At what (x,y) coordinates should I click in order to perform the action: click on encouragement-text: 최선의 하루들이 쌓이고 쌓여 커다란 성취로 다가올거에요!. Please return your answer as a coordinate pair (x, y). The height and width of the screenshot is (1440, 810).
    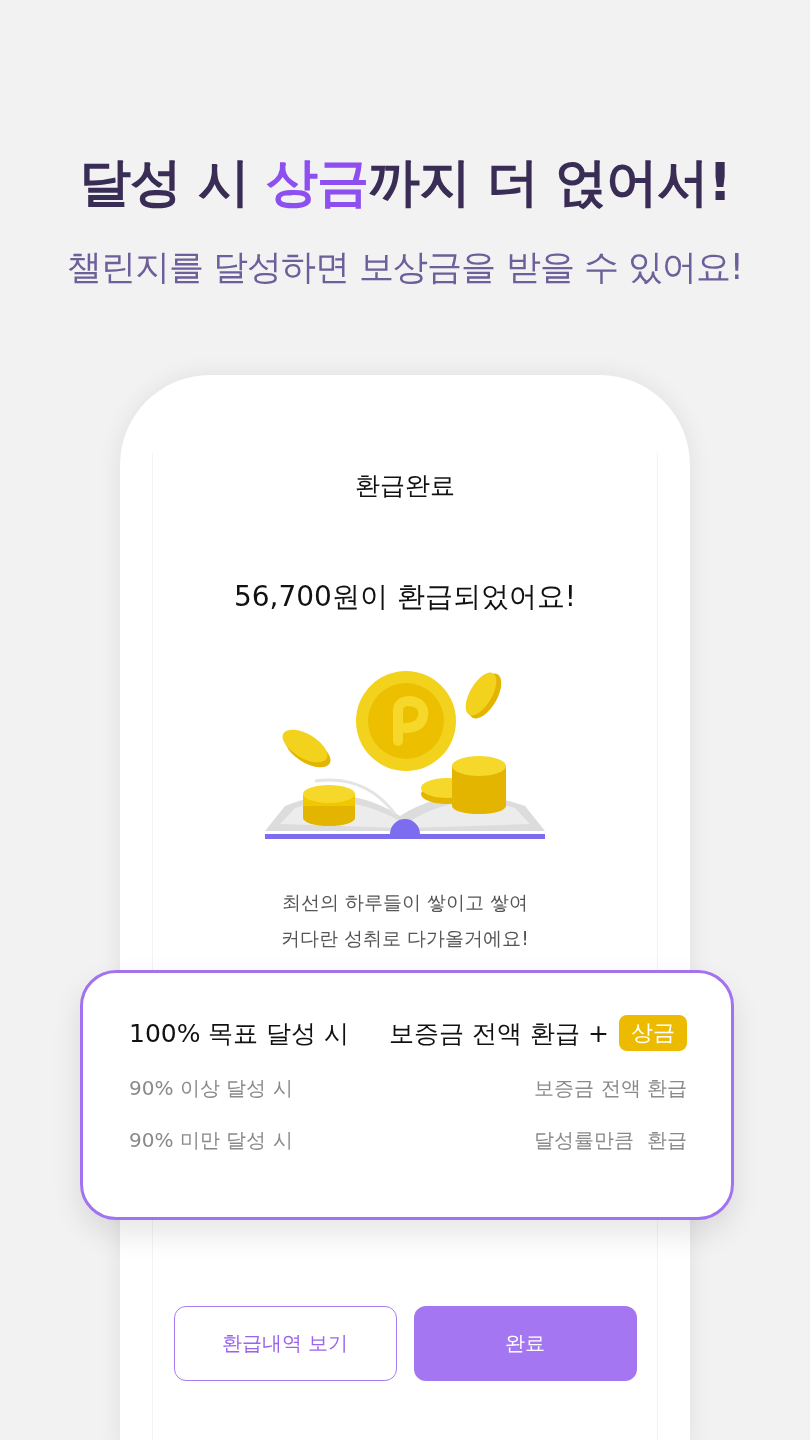
    Looking at the image, I should click on (405, 920).